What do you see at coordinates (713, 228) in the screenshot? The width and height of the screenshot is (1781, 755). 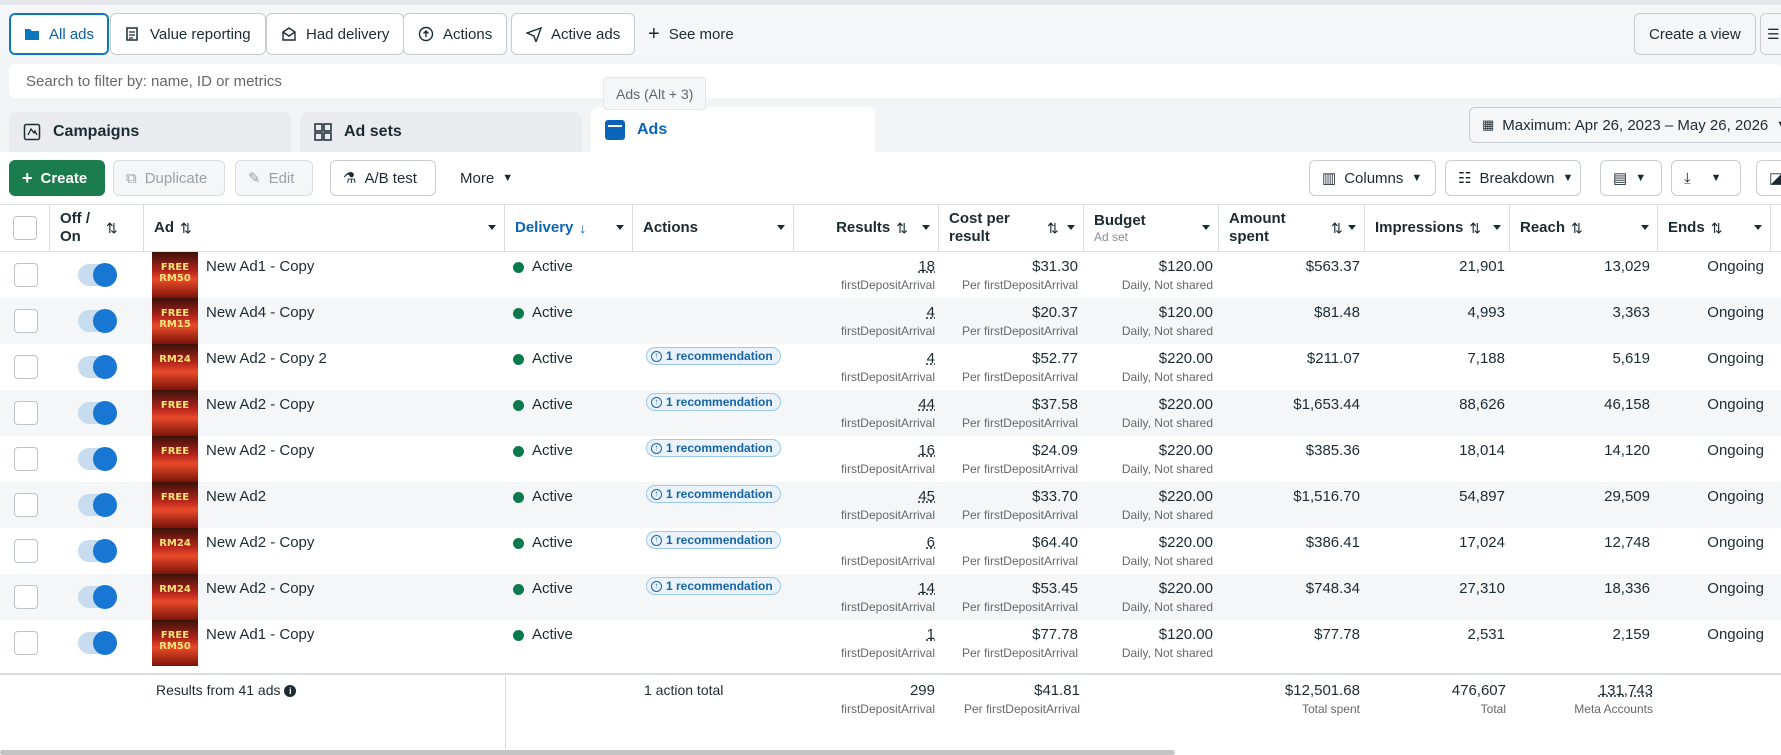 I see `col-actions: Actions` at bounding box center [713, 228].